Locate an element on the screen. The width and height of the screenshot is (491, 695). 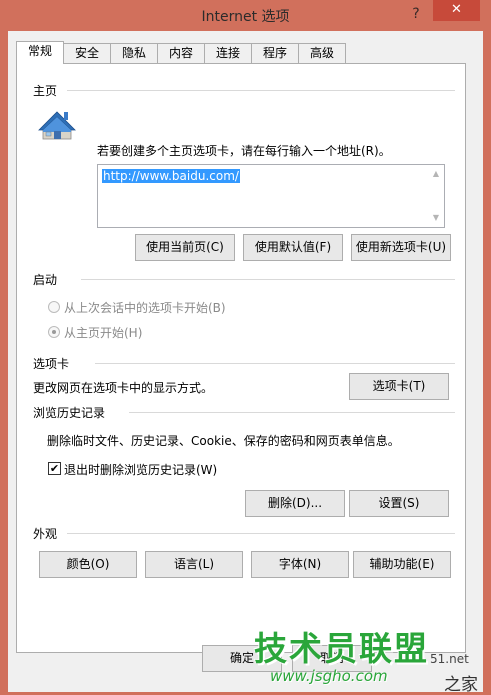
tab-content: 内容 is located at coordinates (181, 53).